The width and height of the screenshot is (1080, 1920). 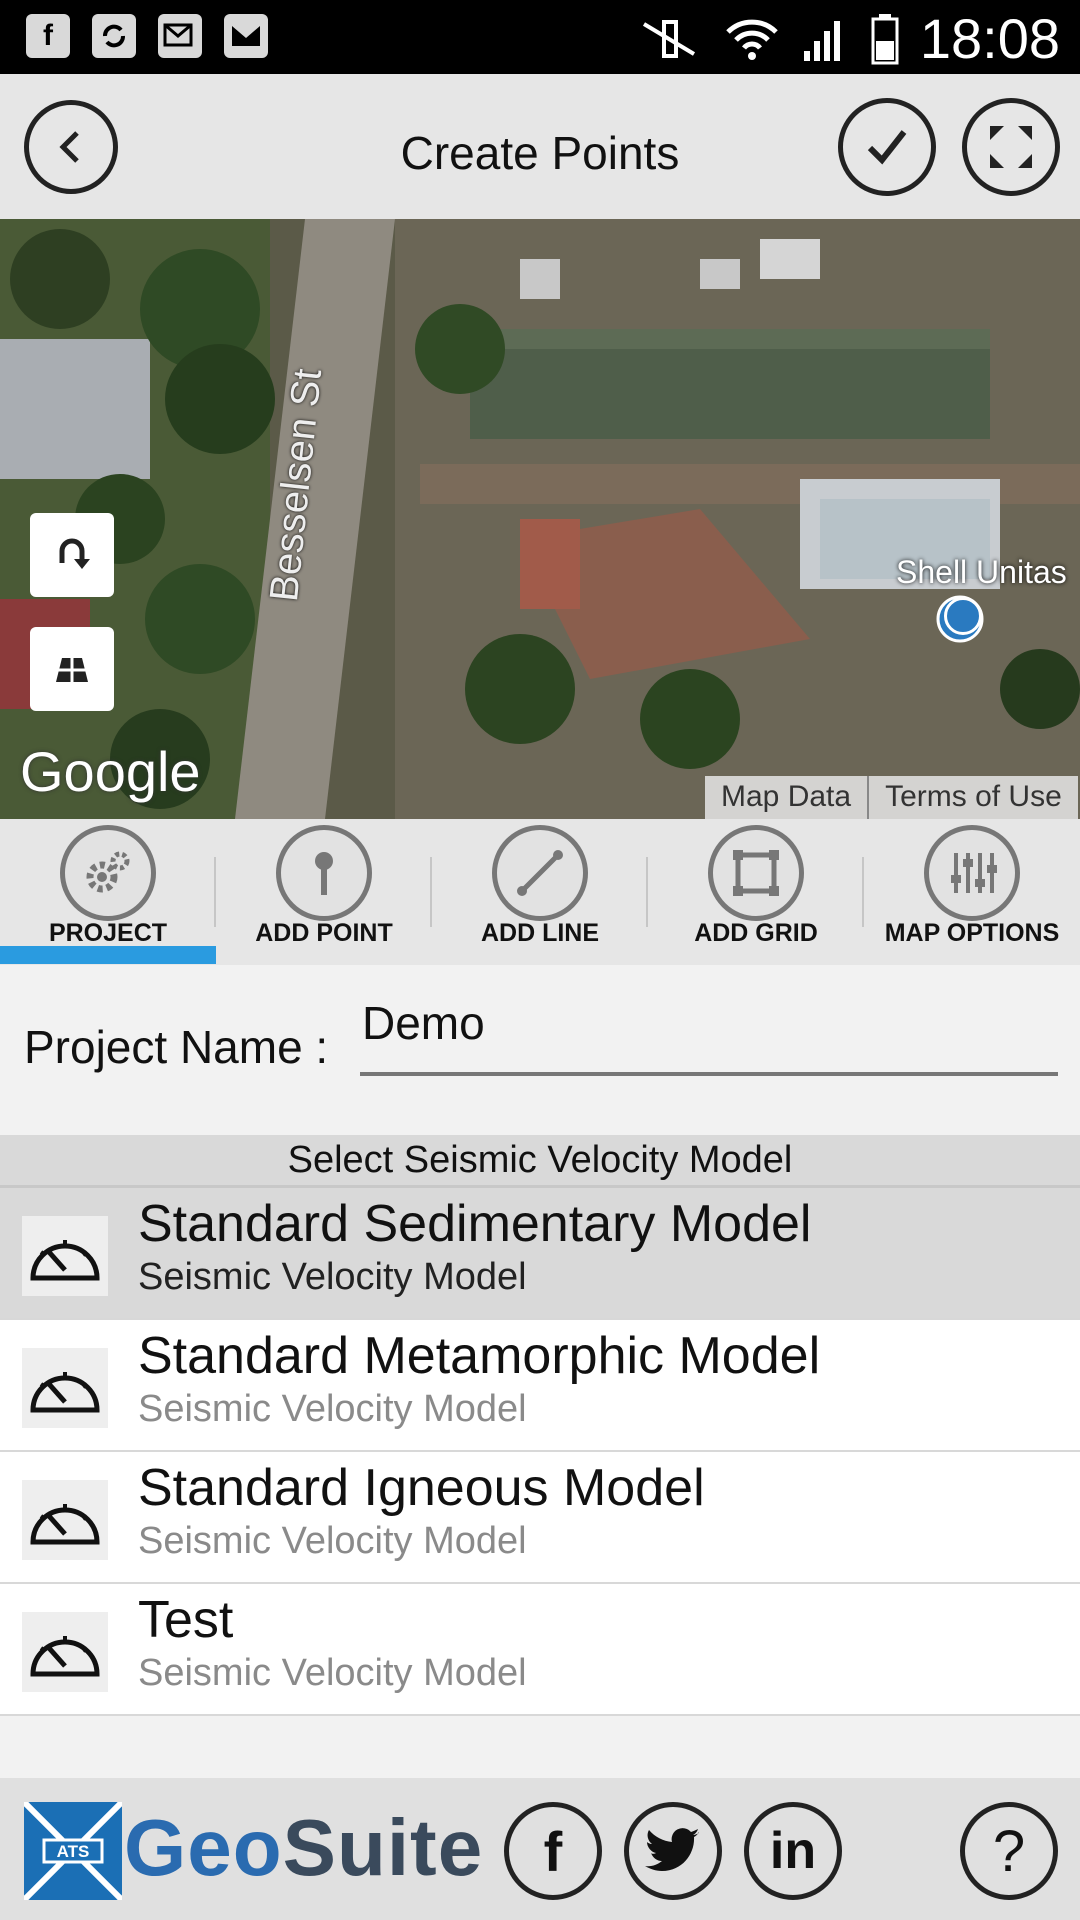 I want to click on status-bar: f 18:08, so click(x=540, y=37).